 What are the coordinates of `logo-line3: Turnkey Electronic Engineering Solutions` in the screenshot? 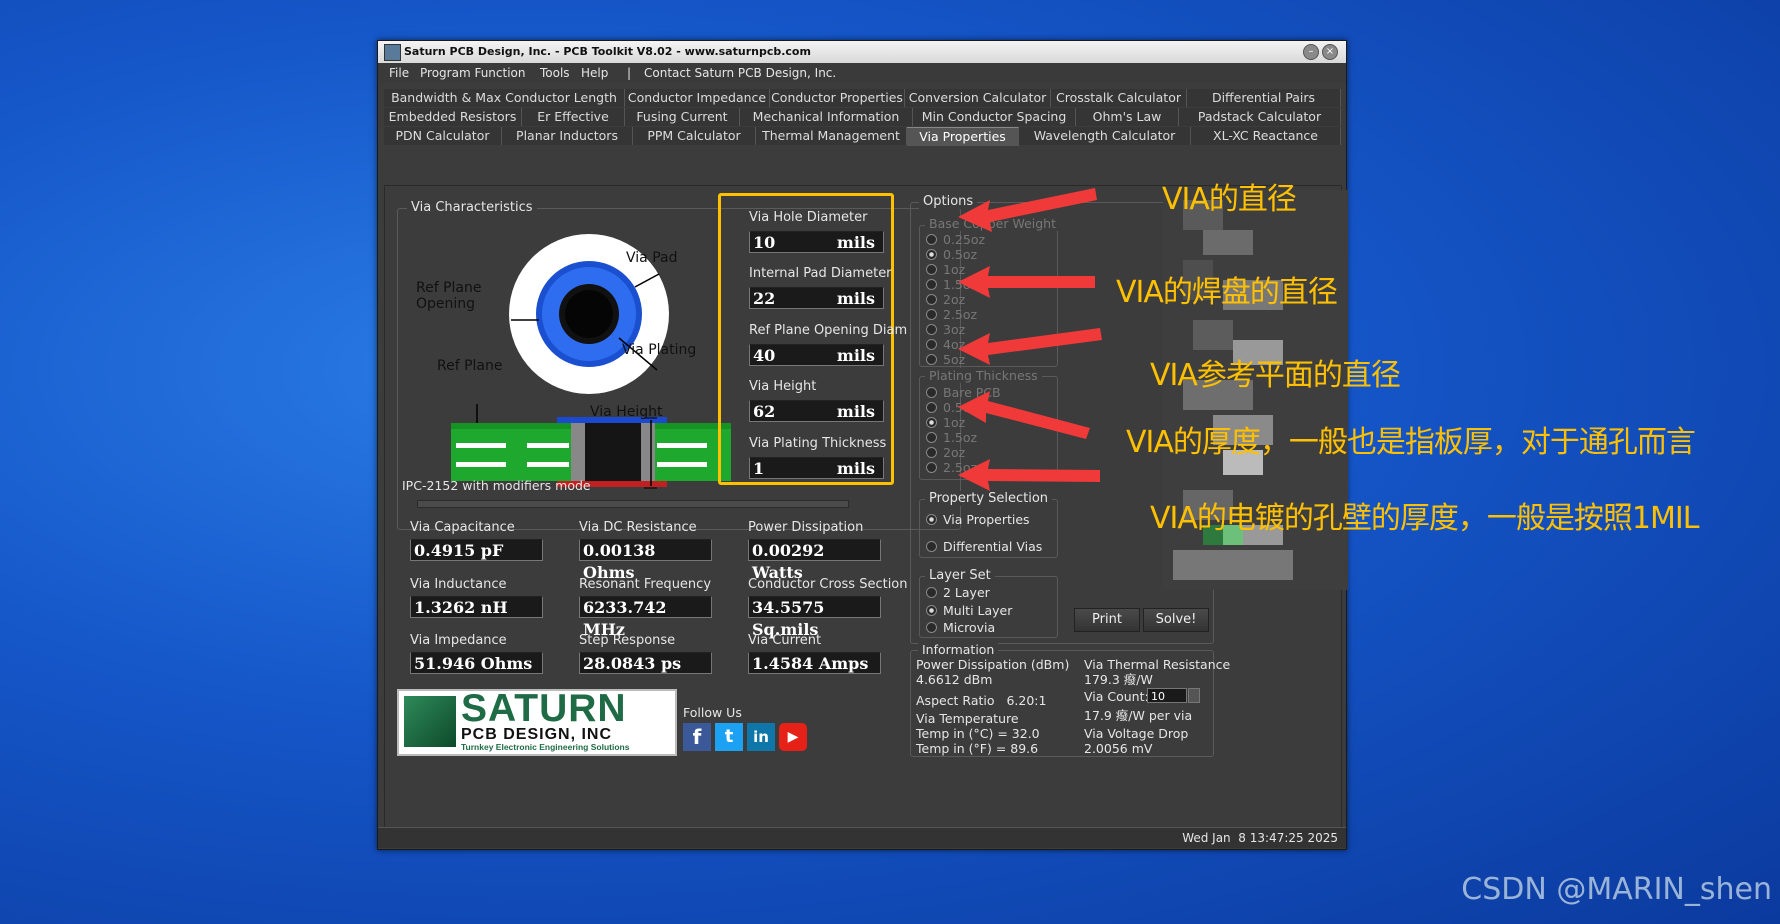 It's located at (545, 747).